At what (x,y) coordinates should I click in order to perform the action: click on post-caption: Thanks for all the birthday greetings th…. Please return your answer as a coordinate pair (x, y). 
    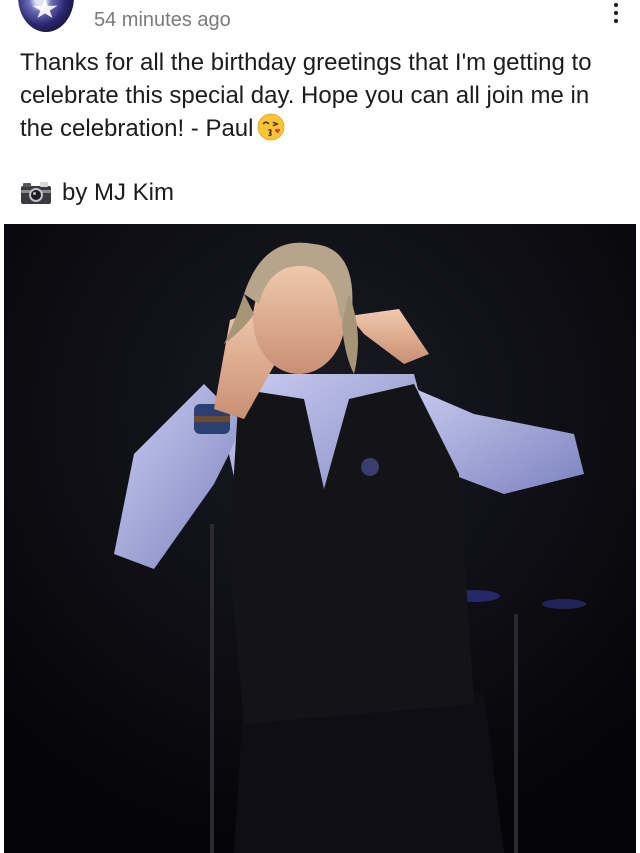
    Looking at the image, I should click on (320, 95).